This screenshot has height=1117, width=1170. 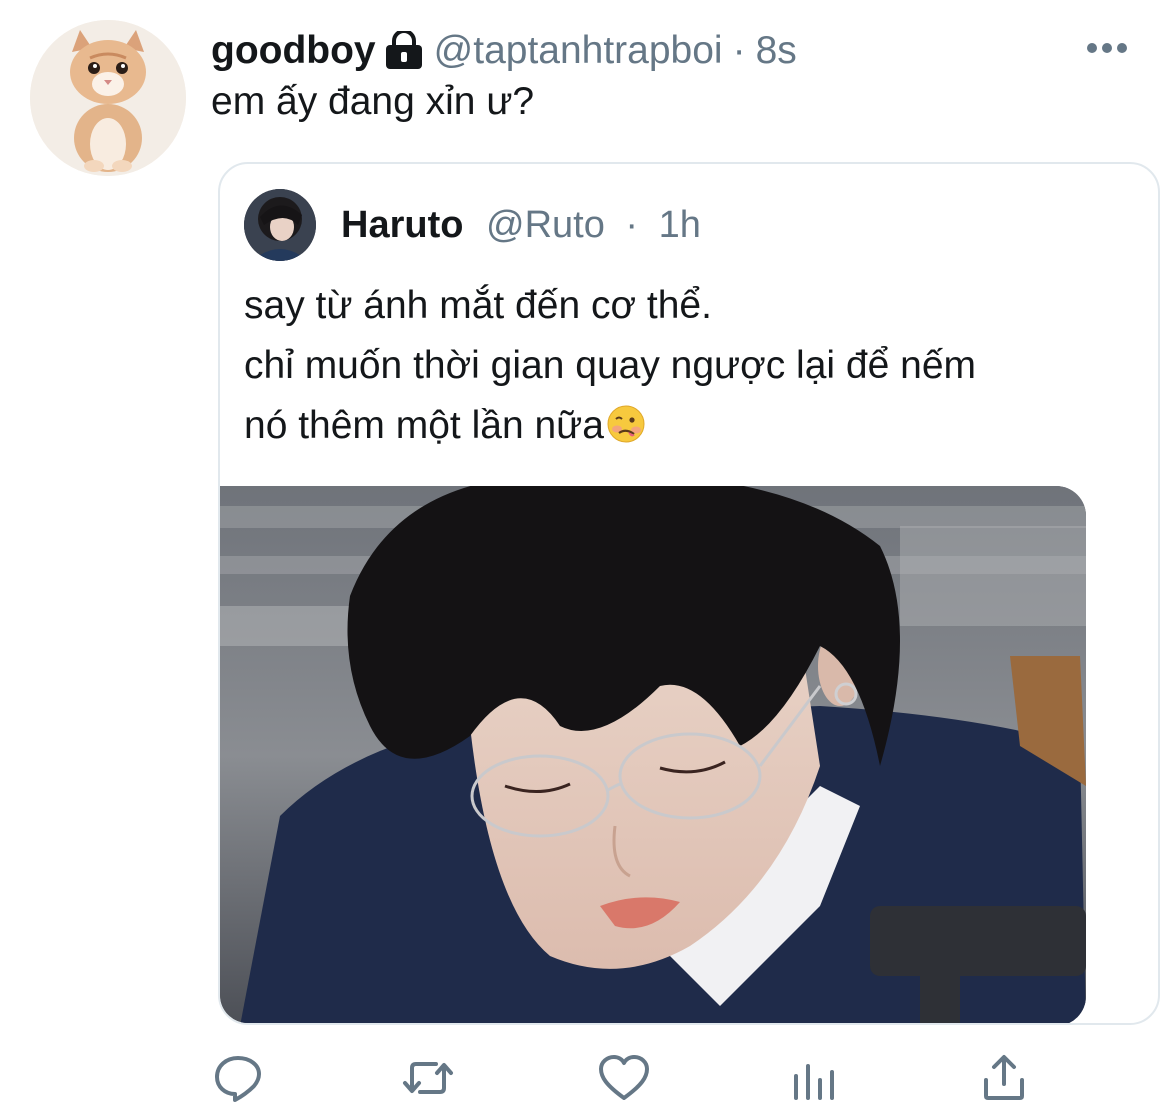 I want to click on lock-icon, so click(x=404, y=51).